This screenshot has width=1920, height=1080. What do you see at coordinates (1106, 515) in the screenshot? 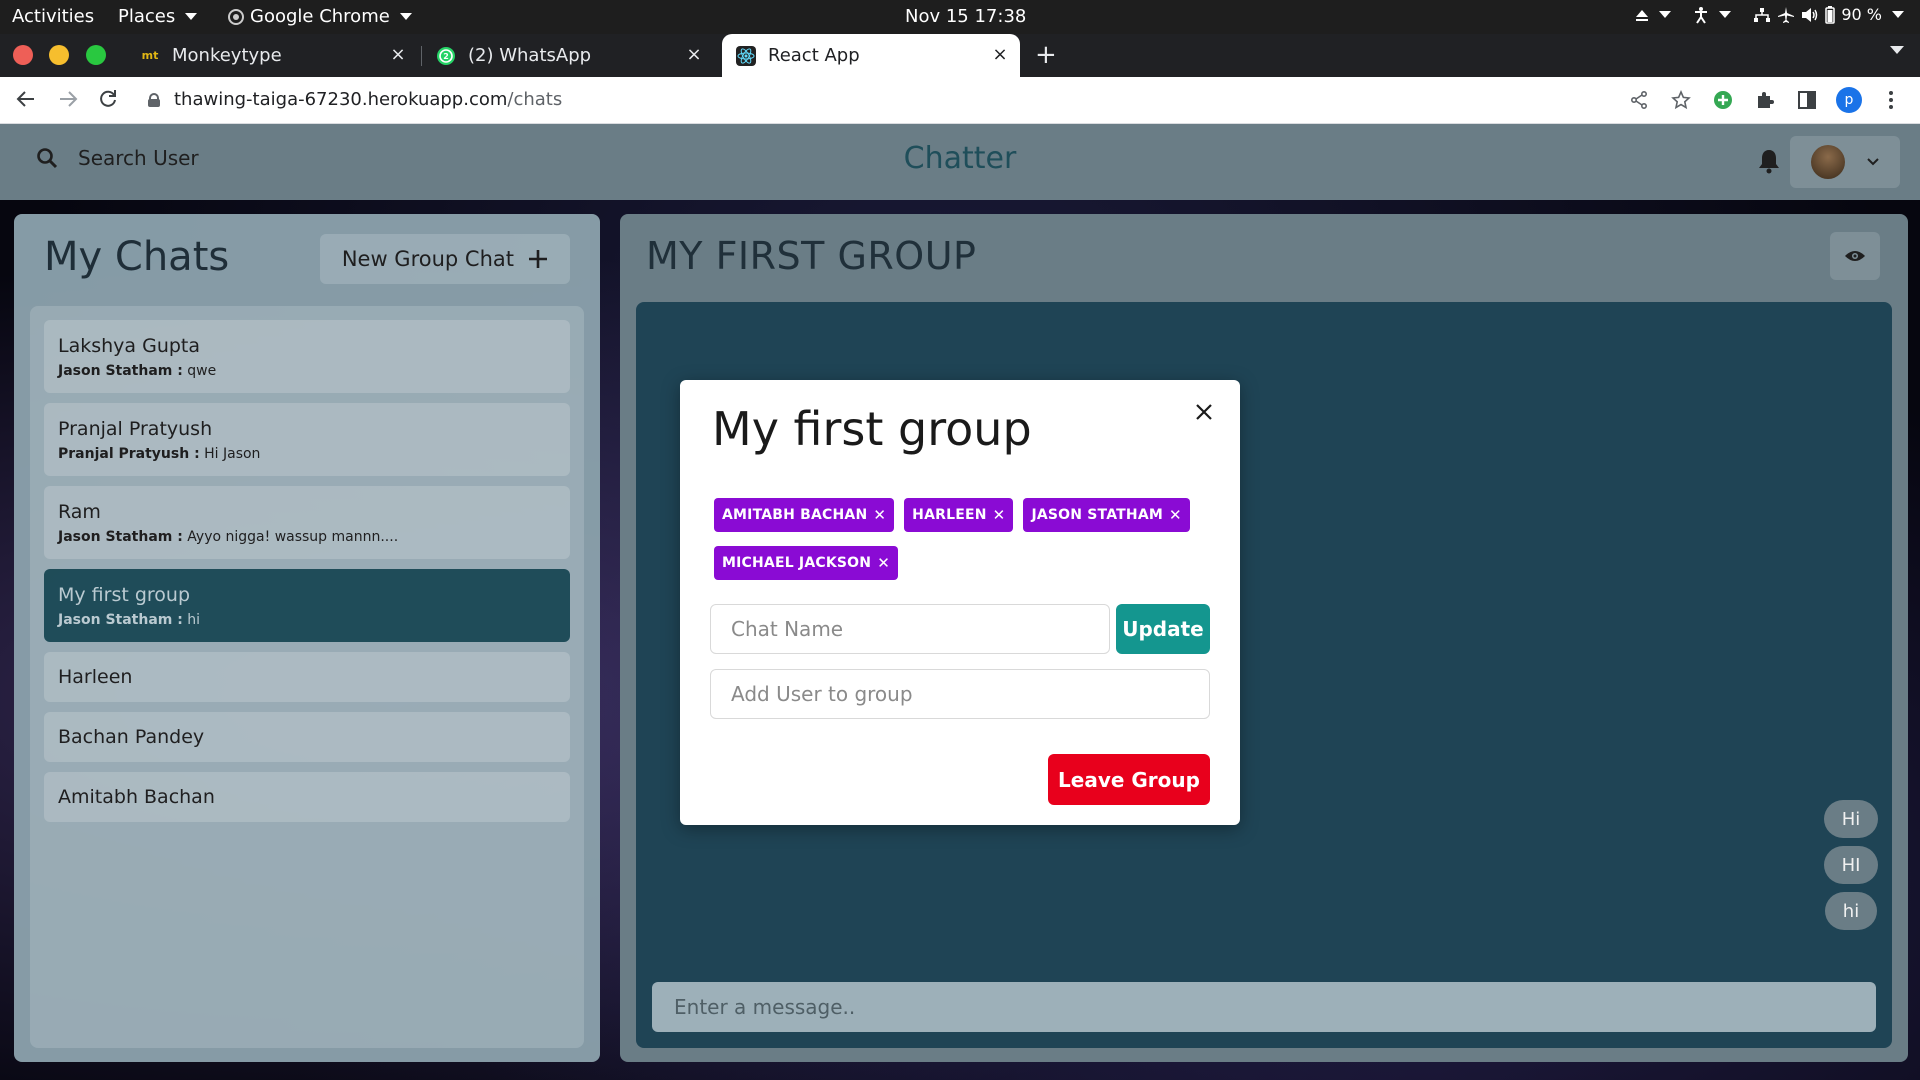
I see `member-badge: JASON STATHAM ✕` at bounding box center [1106, 515].